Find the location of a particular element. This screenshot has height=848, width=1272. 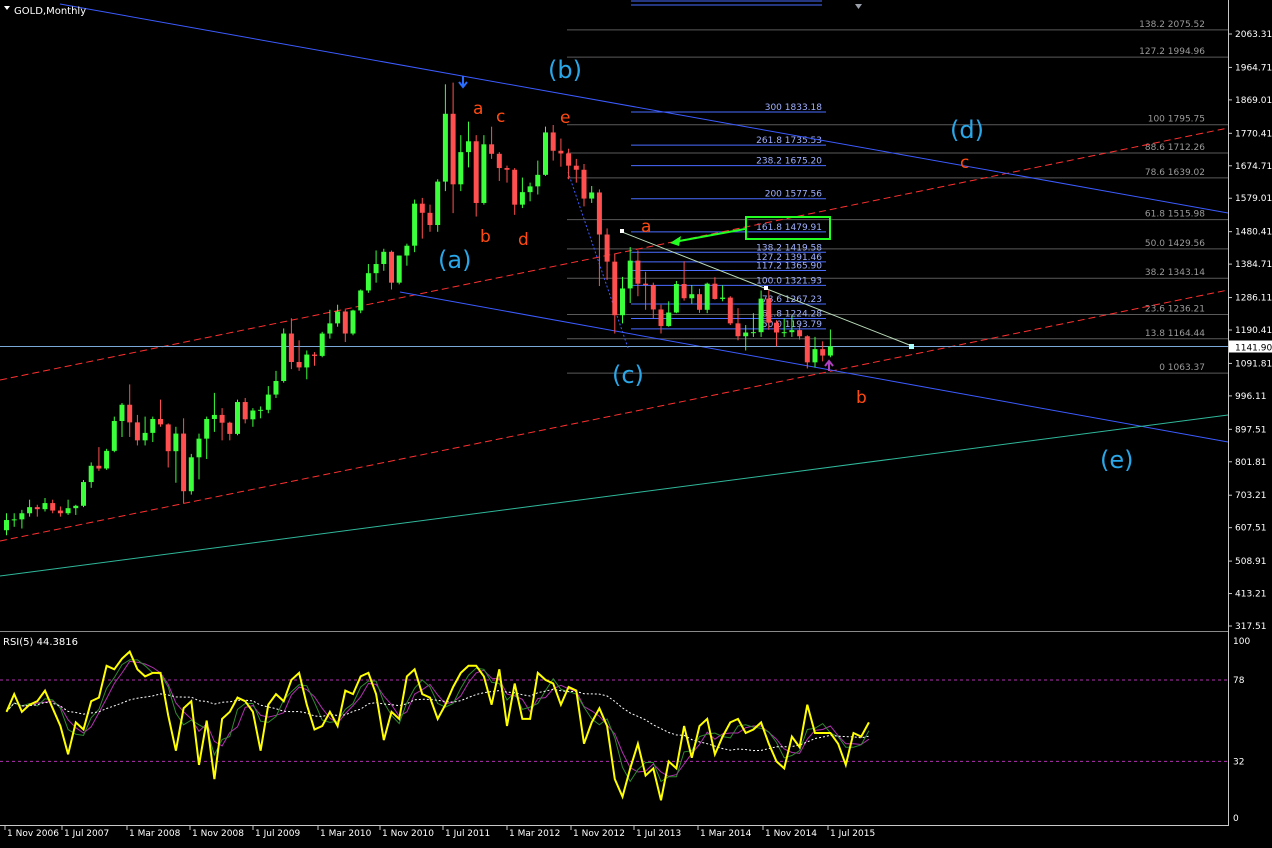

fib-retracement-label: 23.6 1236.21 is located at coordinates (1175, 309).